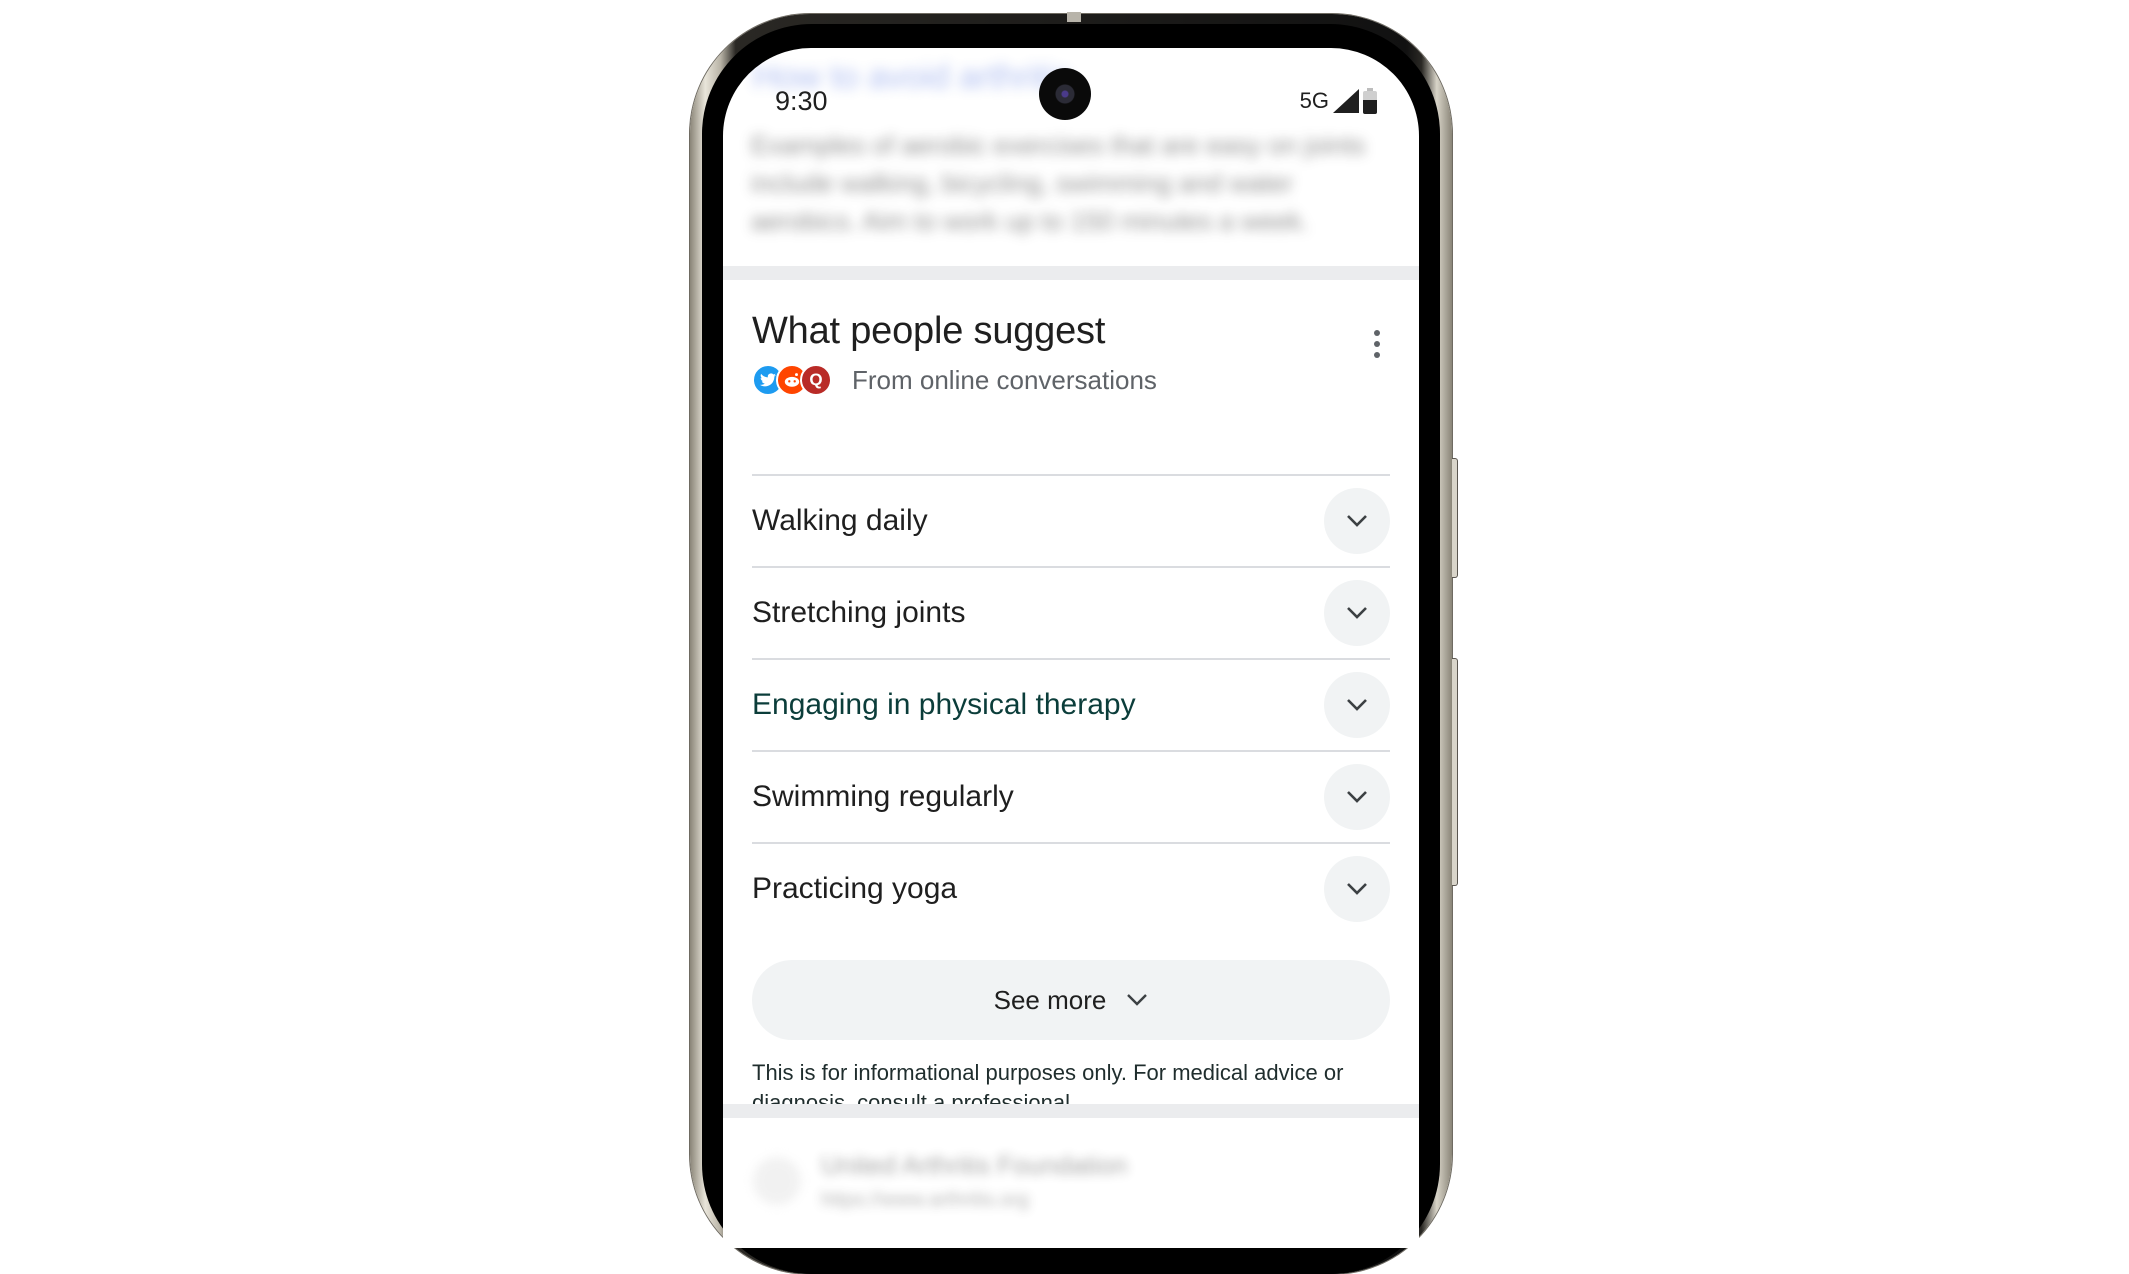 The height and width of the screenshot is (1274, 2129). I want to click on suggestion-label: Walking daily, so click(840, 520).